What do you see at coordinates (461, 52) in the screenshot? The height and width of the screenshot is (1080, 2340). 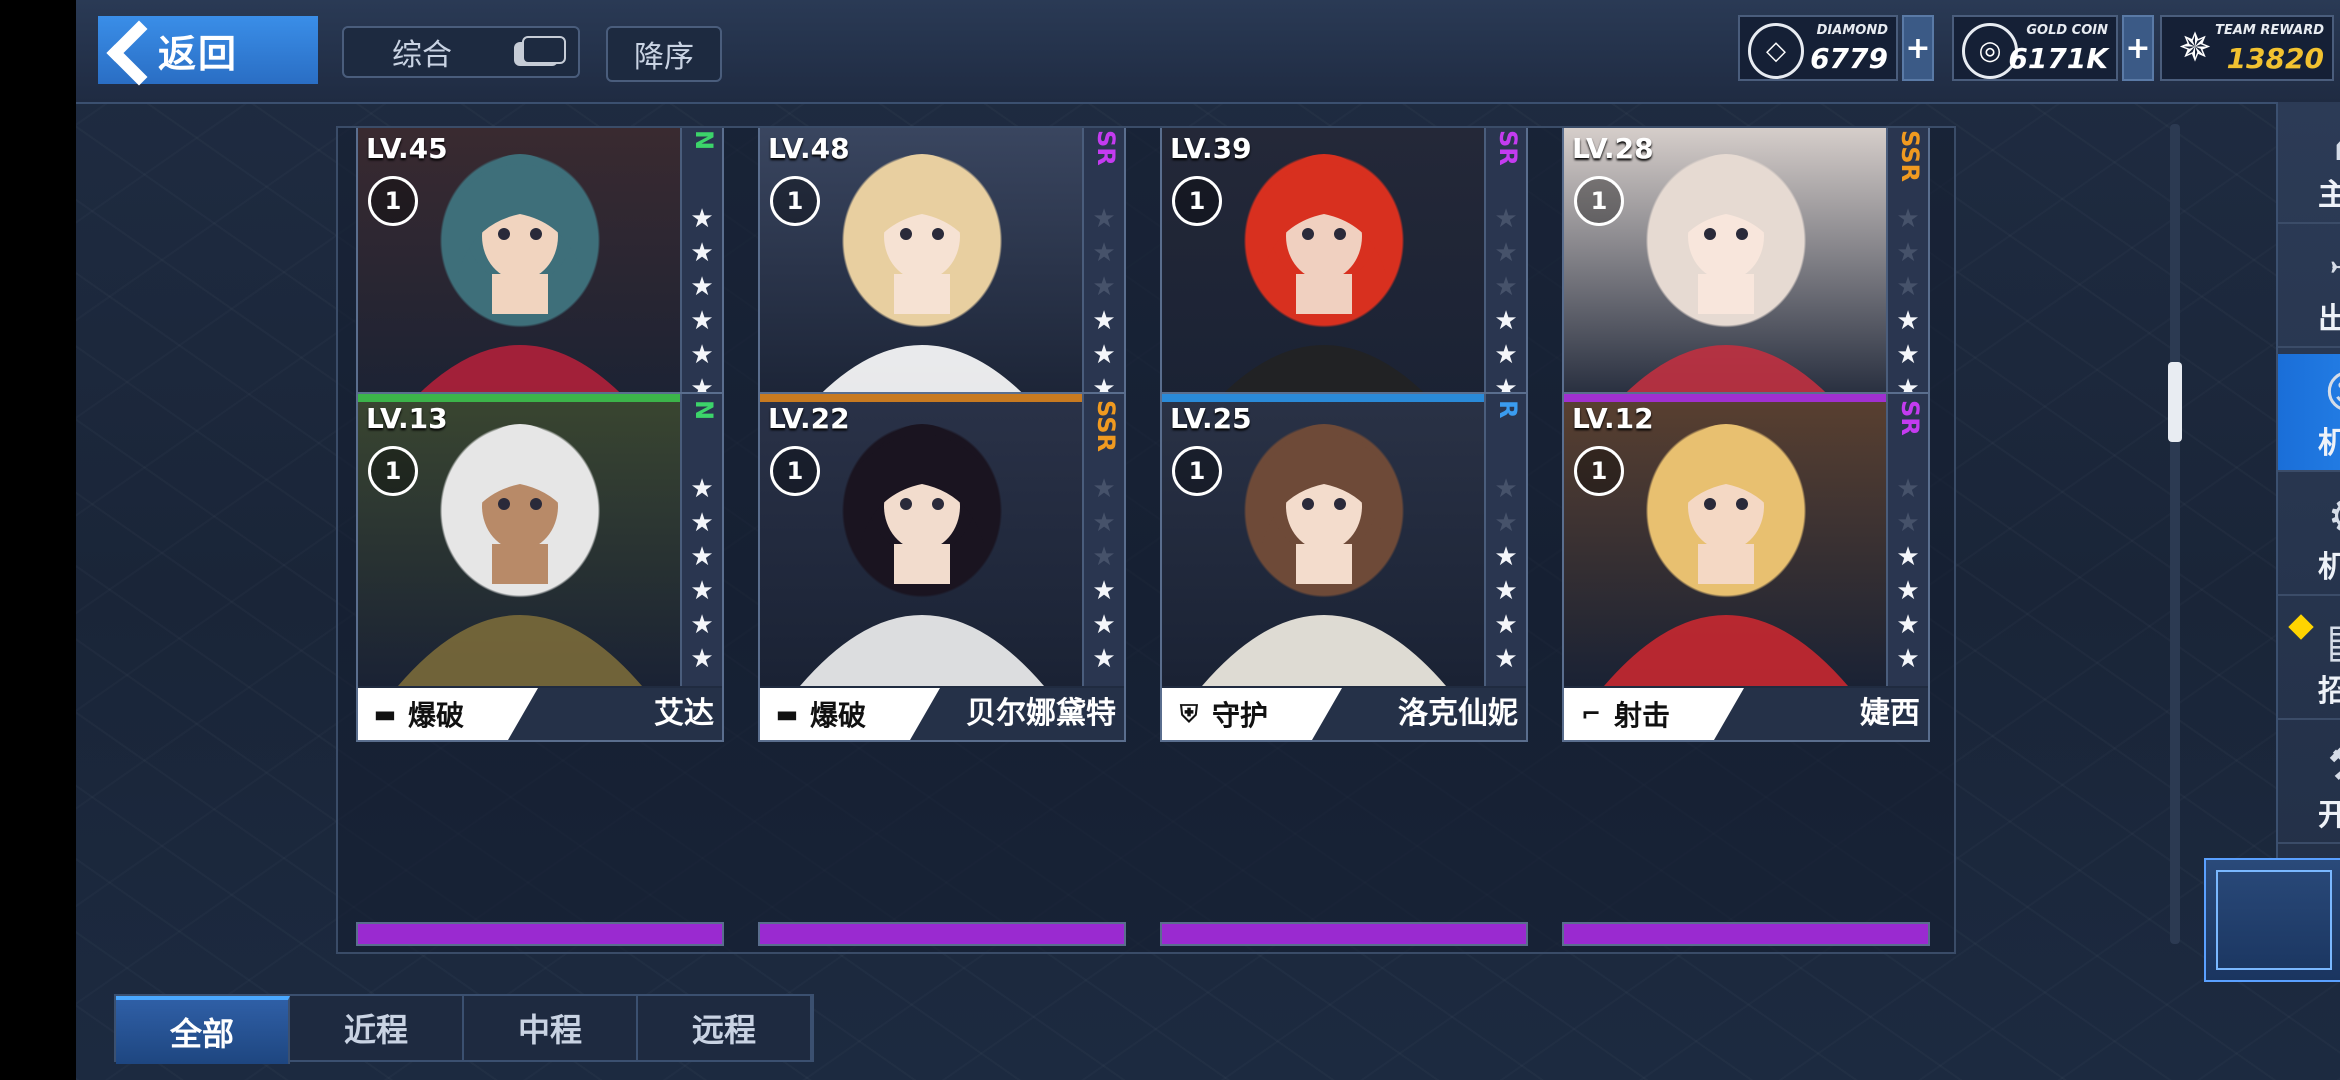 I see `sort-dropdown: 综合` at bounding box center [461, 52].